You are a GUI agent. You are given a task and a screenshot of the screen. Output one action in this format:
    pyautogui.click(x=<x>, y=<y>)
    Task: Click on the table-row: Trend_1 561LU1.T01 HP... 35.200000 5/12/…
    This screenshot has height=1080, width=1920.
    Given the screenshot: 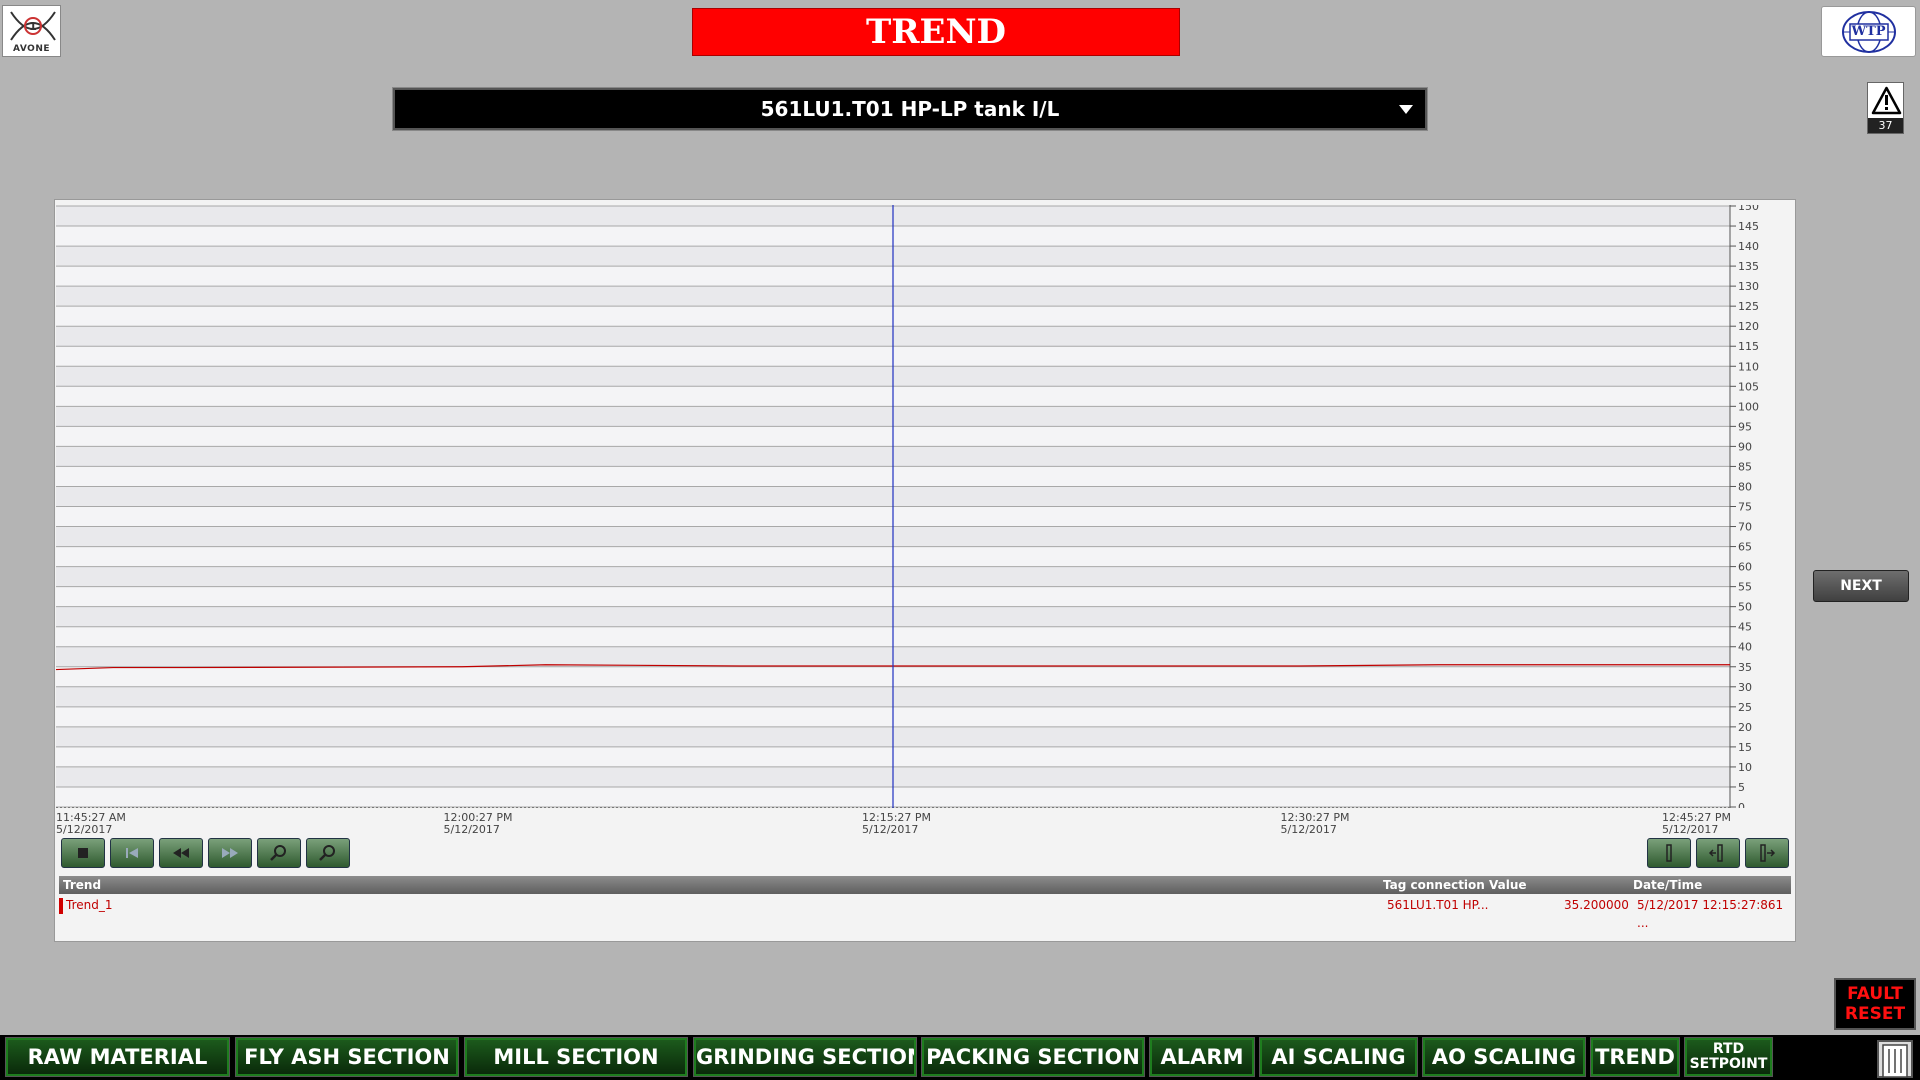 What is the action you would take?
    pyautogui.click(x=925, y=913)
    